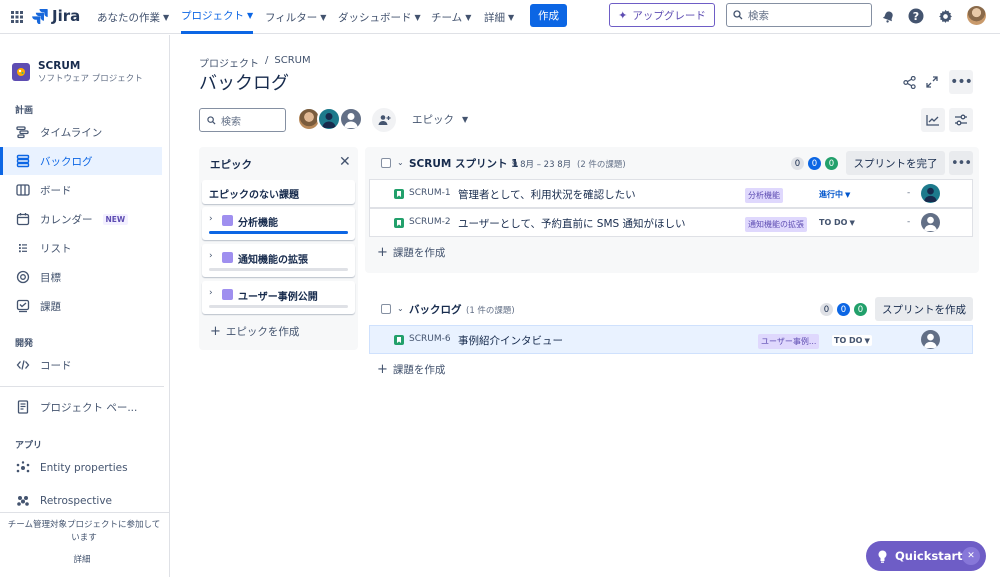 The width and height of the screenshot is (1000, 577). What do you see at coordinates (278, 192) in the screenshot?
I see `epic-card-no-epic: エピックのない課題` at bounding box center [278, 192].